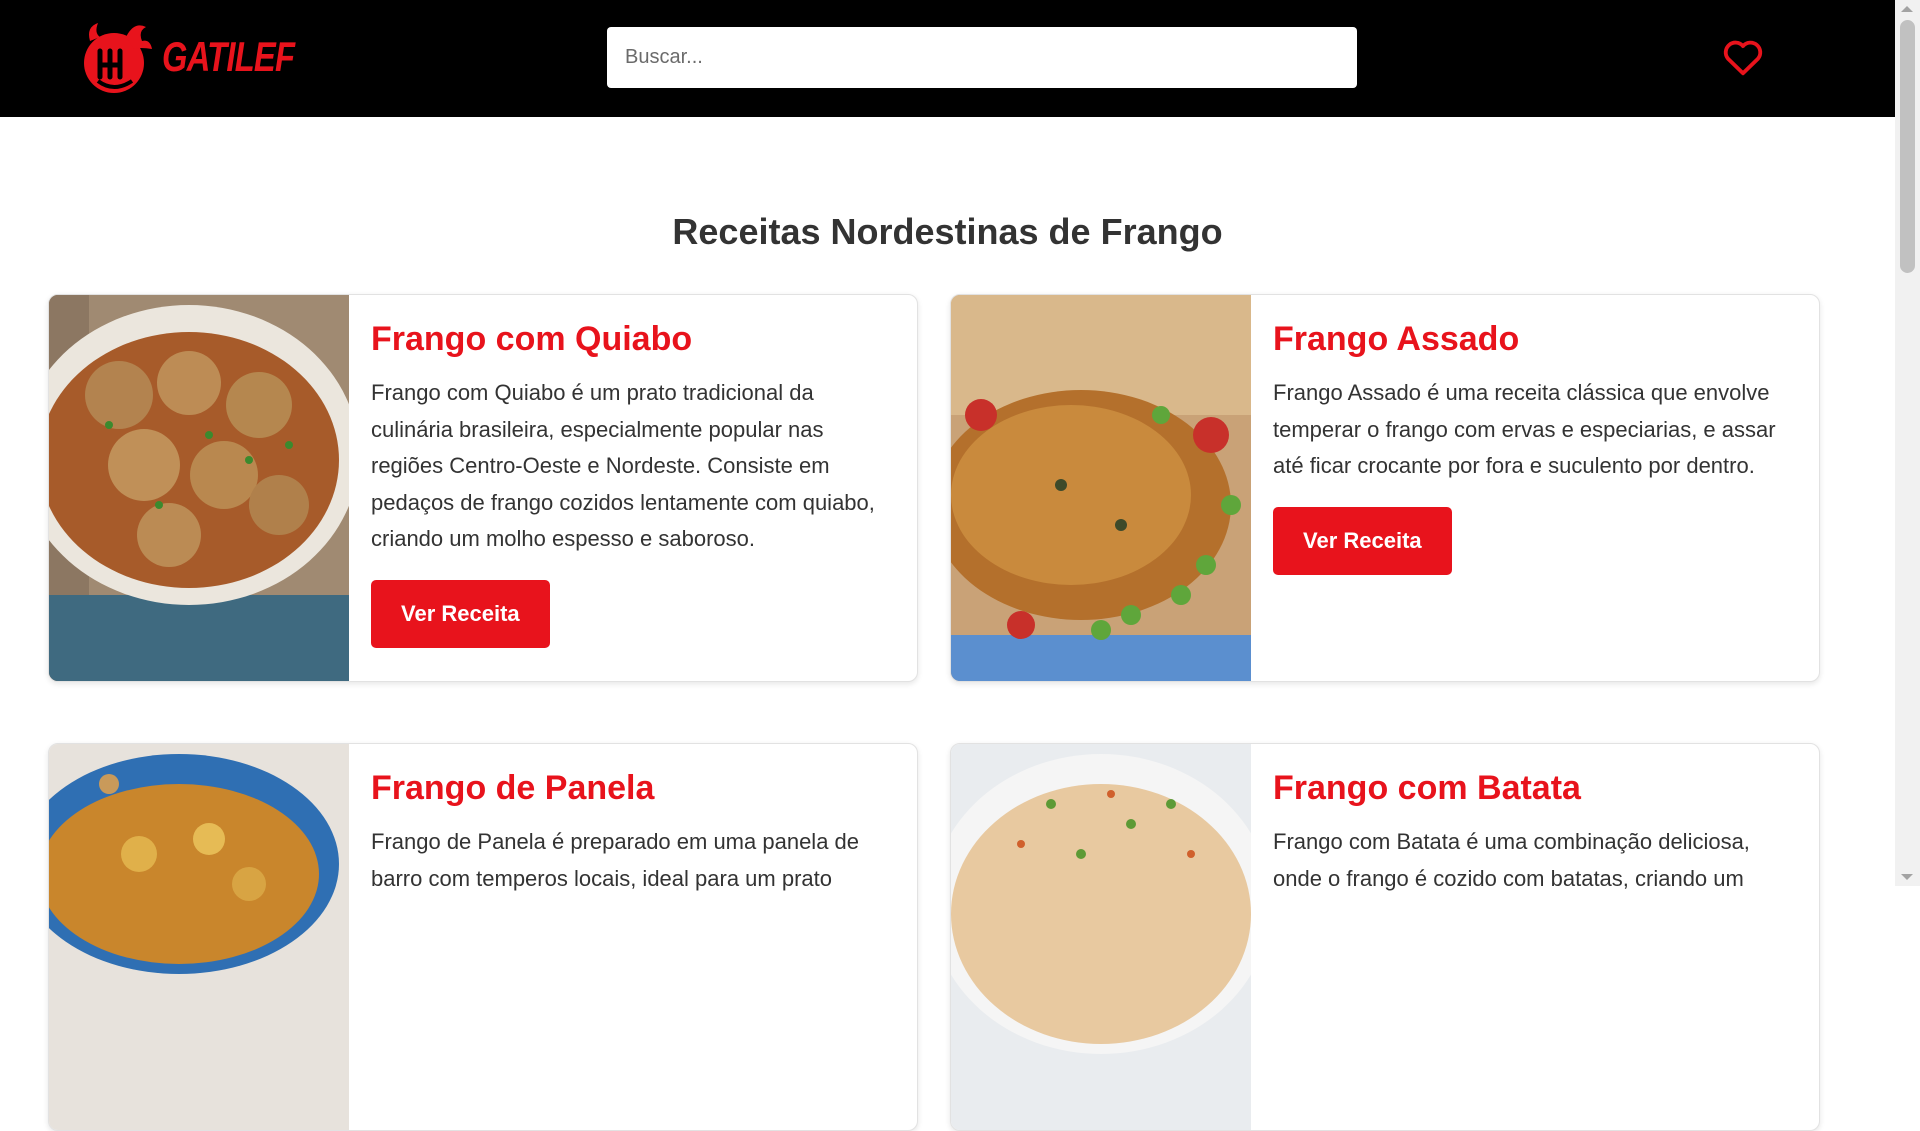 The width and height of the screenshot is (1920, 1131). What do you see at coordinates (1907, 877) in the screenshot?
I see `scroll-down-icon` at bounding box center [1907, 877].